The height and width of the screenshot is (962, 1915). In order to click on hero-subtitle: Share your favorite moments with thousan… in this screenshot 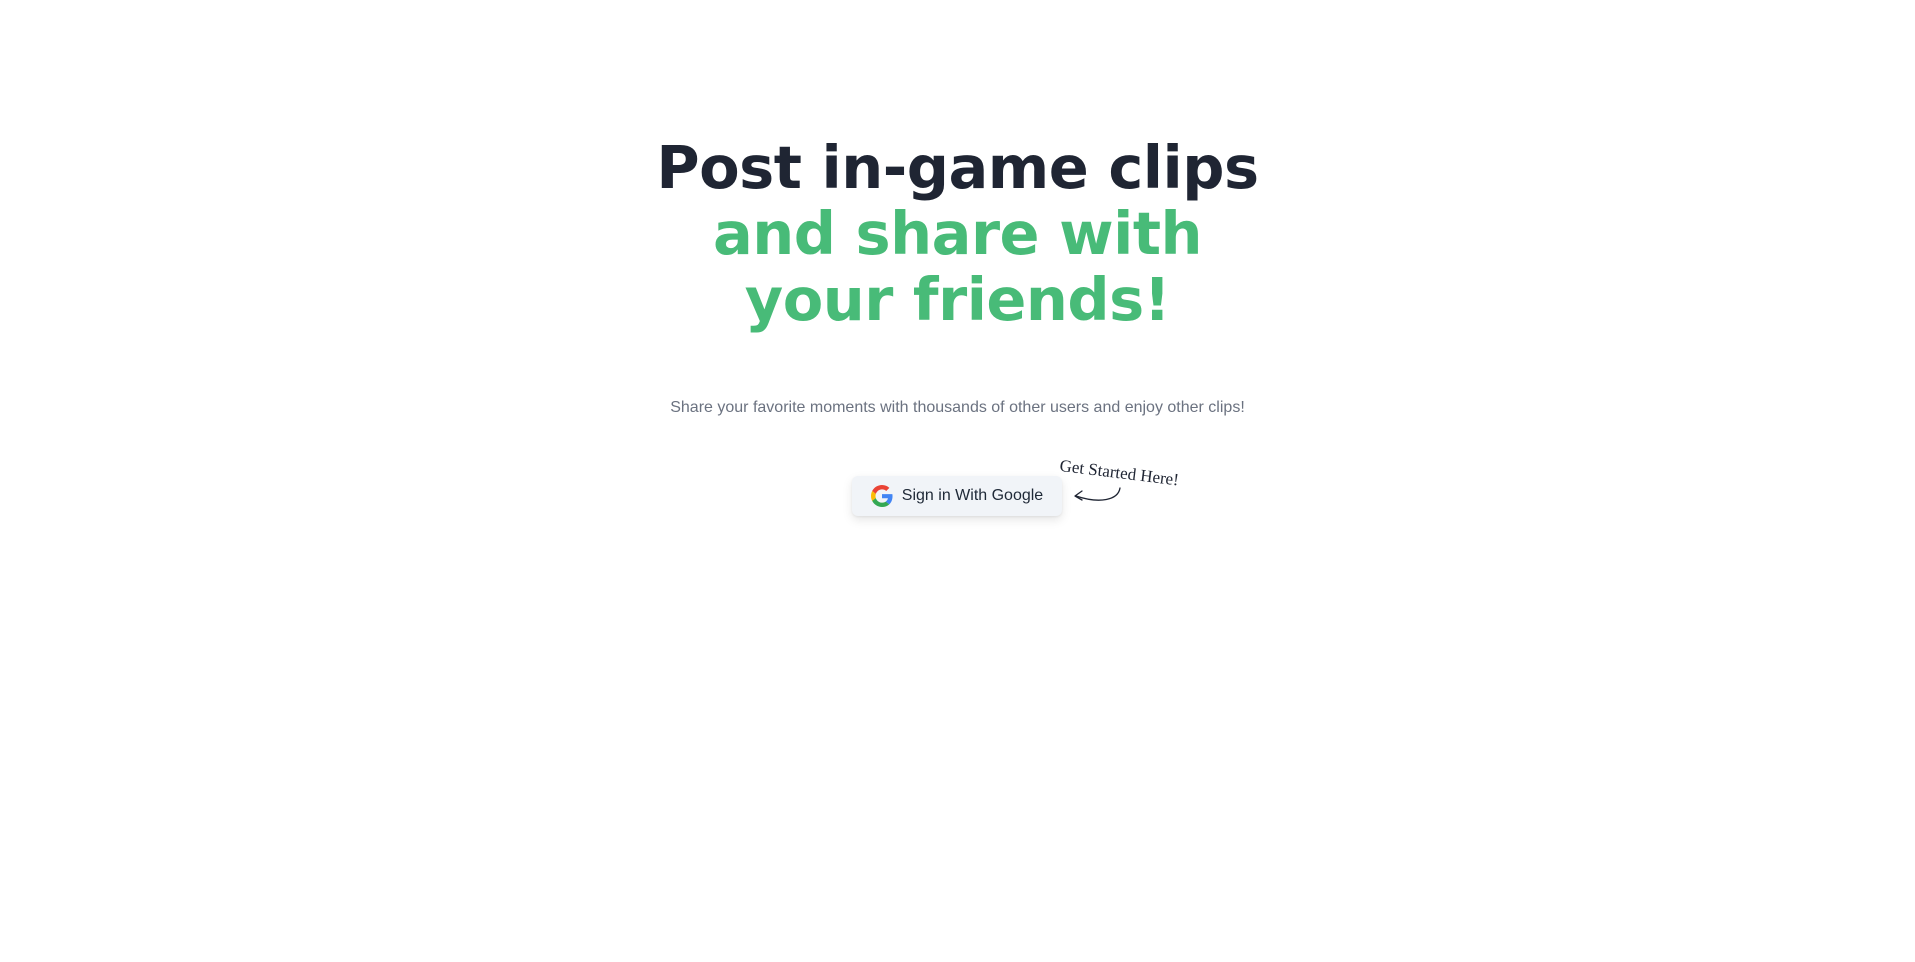, I will do `click(957, 407)`.